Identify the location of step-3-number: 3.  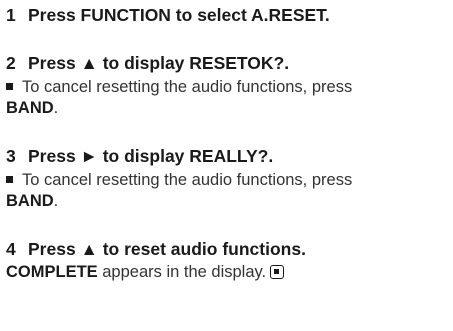
(11, 156).